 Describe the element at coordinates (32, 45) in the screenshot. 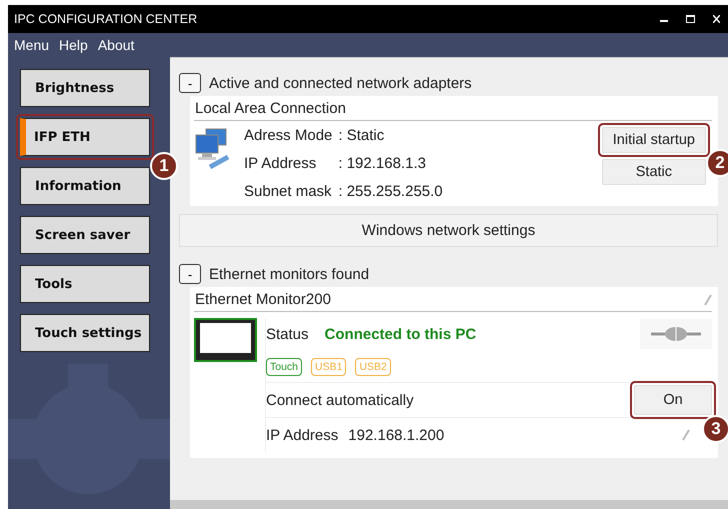

I see `menu-item: Menu` at that location.